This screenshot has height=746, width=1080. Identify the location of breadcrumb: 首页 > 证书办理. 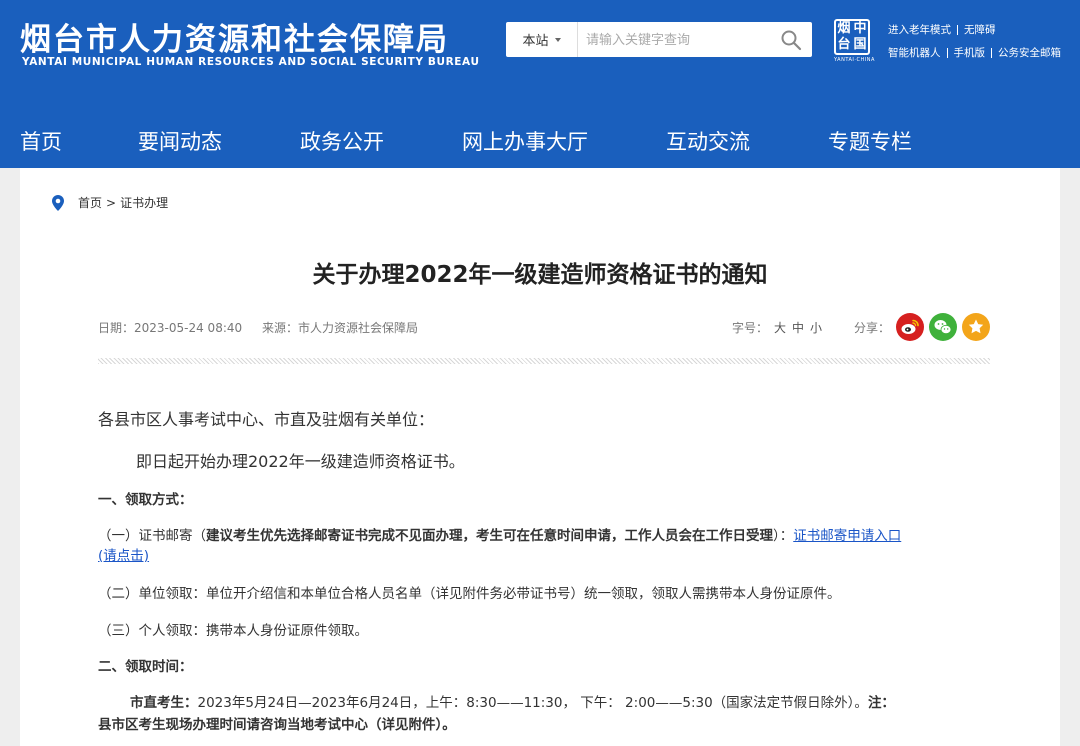
(110, 202).